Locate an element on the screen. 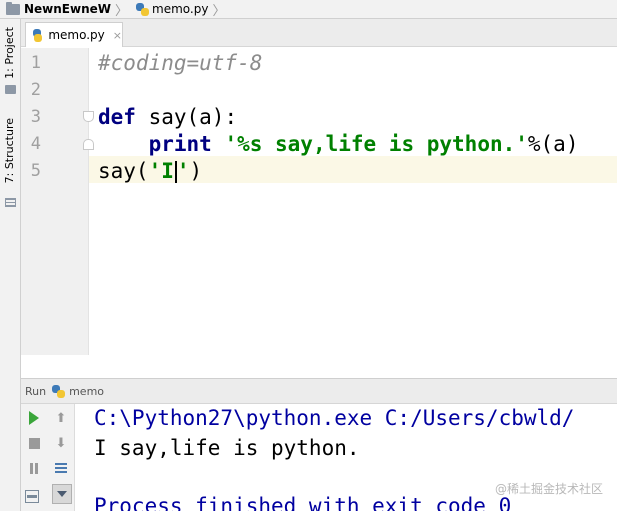  editor-tab-label: memo.py is located at coordinates (76, 35).